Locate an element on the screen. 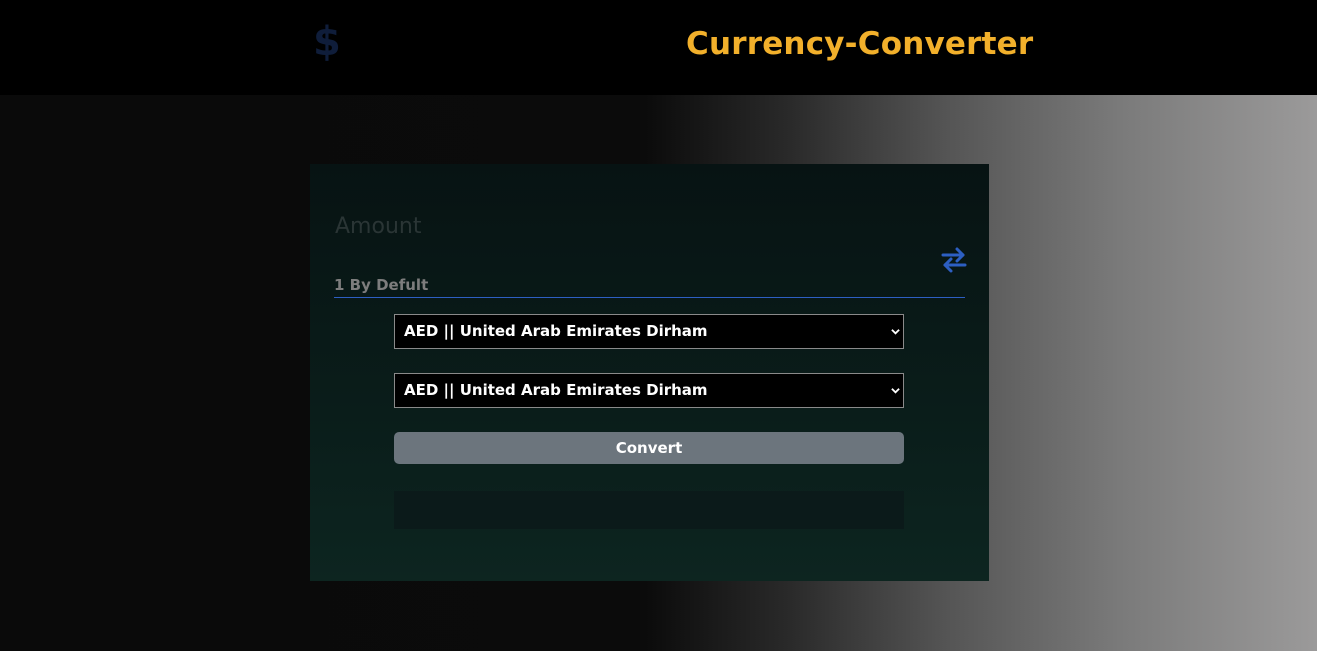 The height and width of the screenshot is (651, 1317). page-title: Currency-Converter is located at coordinates (860, 44).